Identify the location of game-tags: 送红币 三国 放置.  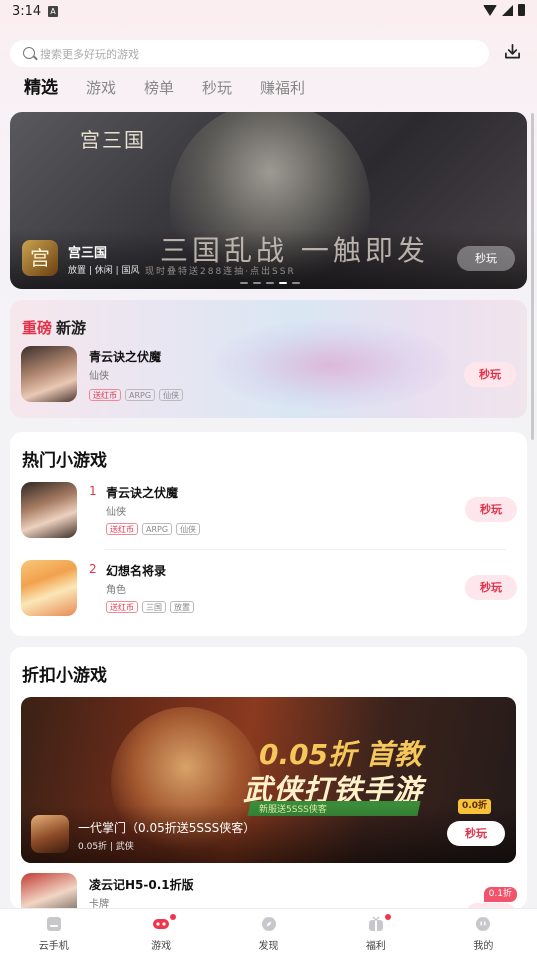
(150, 607).